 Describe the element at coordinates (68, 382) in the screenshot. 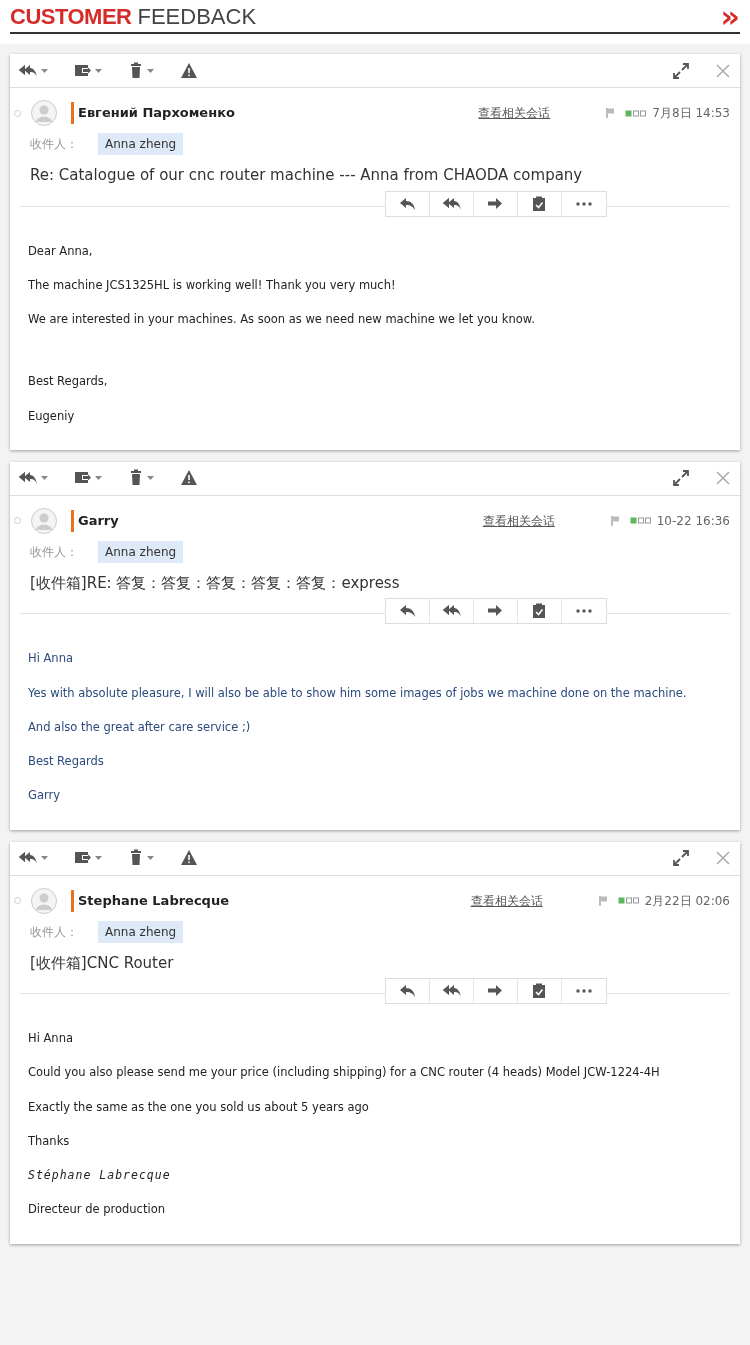

I see `body-text: Best Regards,` at that location.